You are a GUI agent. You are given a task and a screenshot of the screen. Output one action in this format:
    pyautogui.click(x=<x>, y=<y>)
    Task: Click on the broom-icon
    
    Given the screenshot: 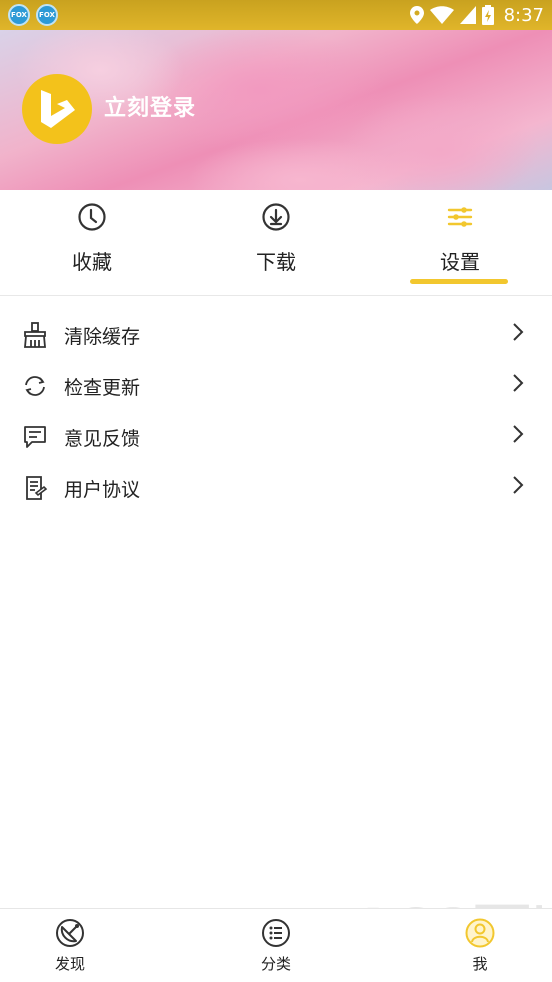 What is the action you would take?
    pyautogui.click(x=35, y=335)
    